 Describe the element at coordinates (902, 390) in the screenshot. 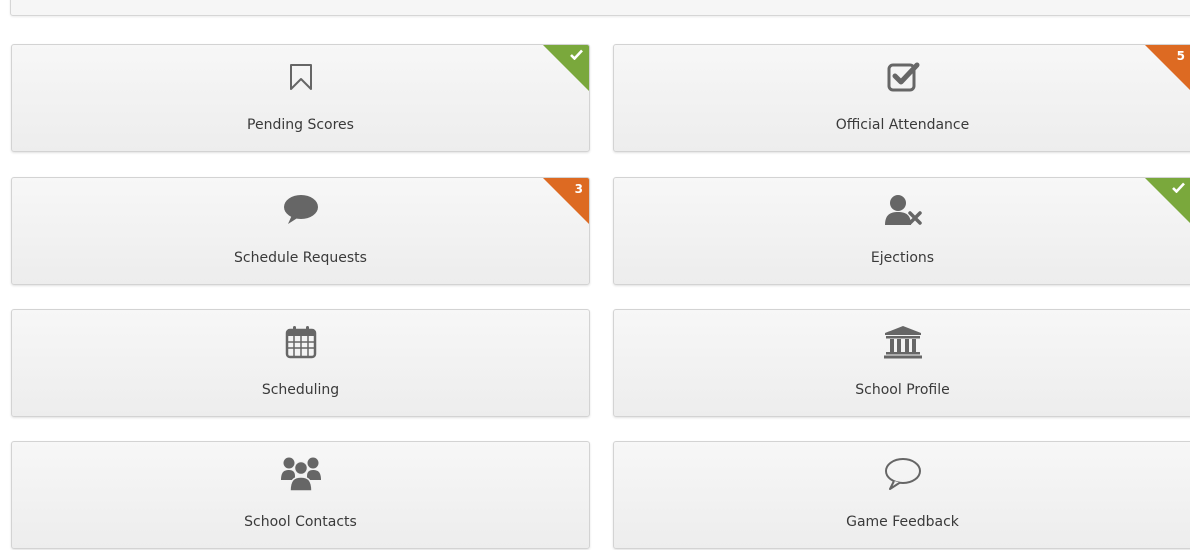

I see `tile-label: School Profile` at that location.